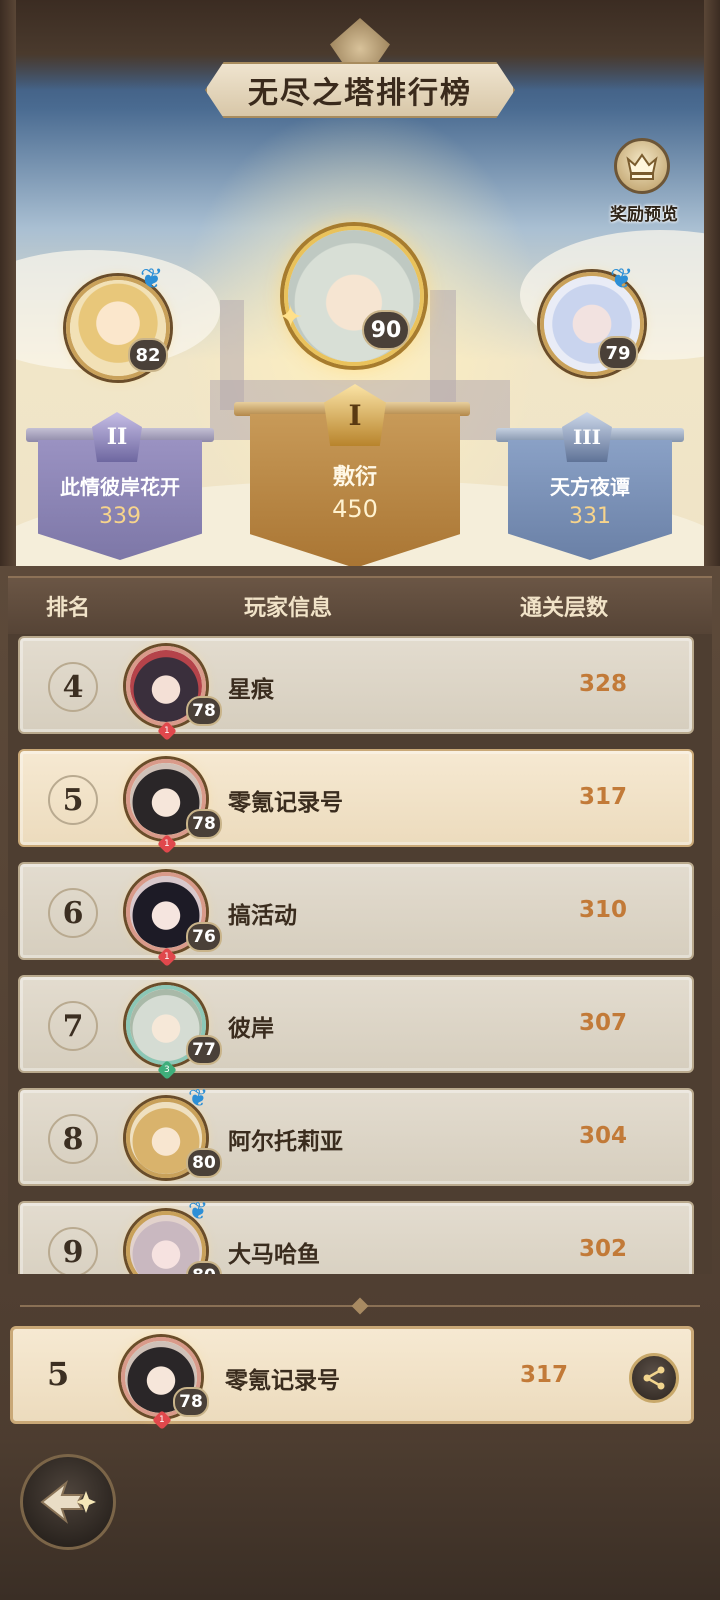  I want to click on level-badge: 76, so click(204, 937).